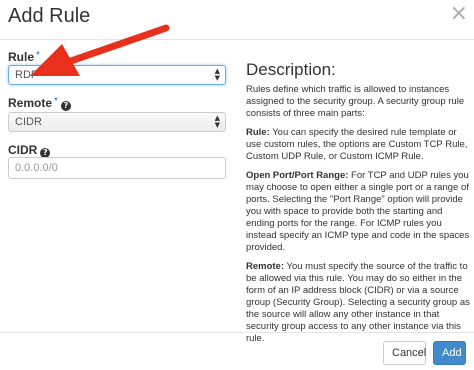 The width and height of the screenshot is (474, 370). I want to click on dialog-header: Add Rule ×, so click(237, 20).